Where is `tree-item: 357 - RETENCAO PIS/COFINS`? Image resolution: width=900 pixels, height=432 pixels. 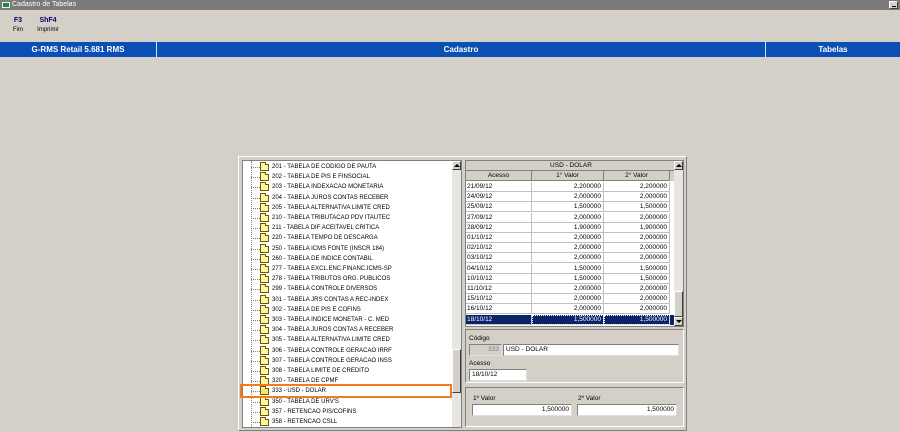 tree-item: 357 - RETENCAO PIS/COFINS is located at coordinates (348, 411).